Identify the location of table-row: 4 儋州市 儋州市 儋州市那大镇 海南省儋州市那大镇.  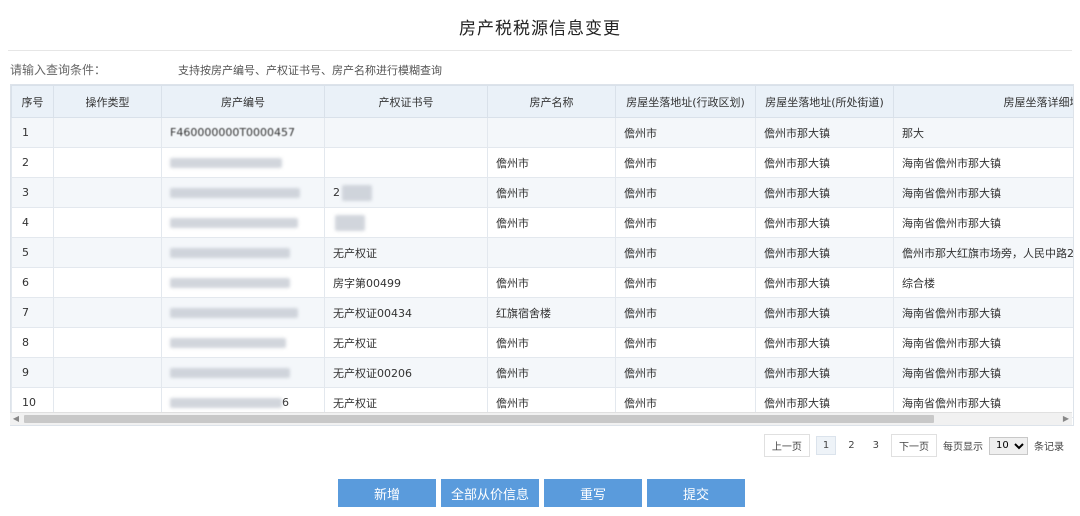
(542, 222).